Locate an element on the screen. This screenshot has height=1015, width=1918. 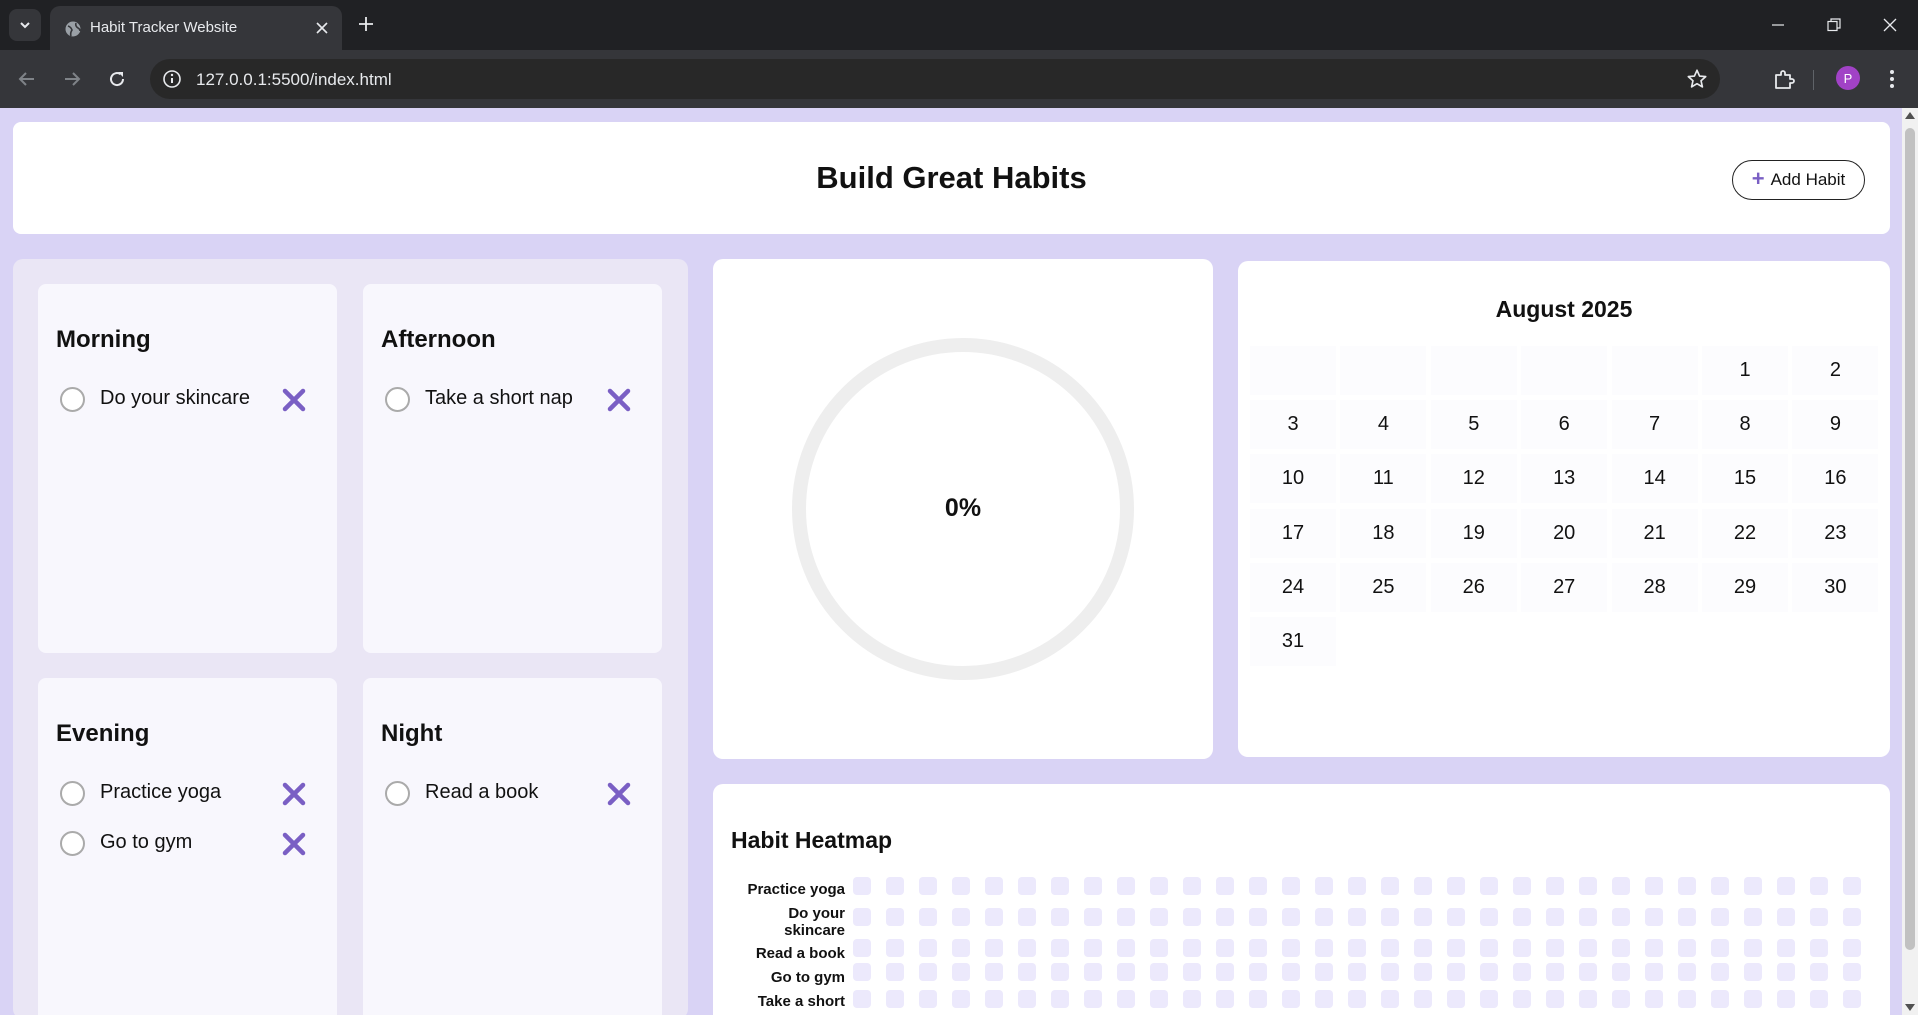
calendar-day: 17 is located at coordinates (1293, 533).